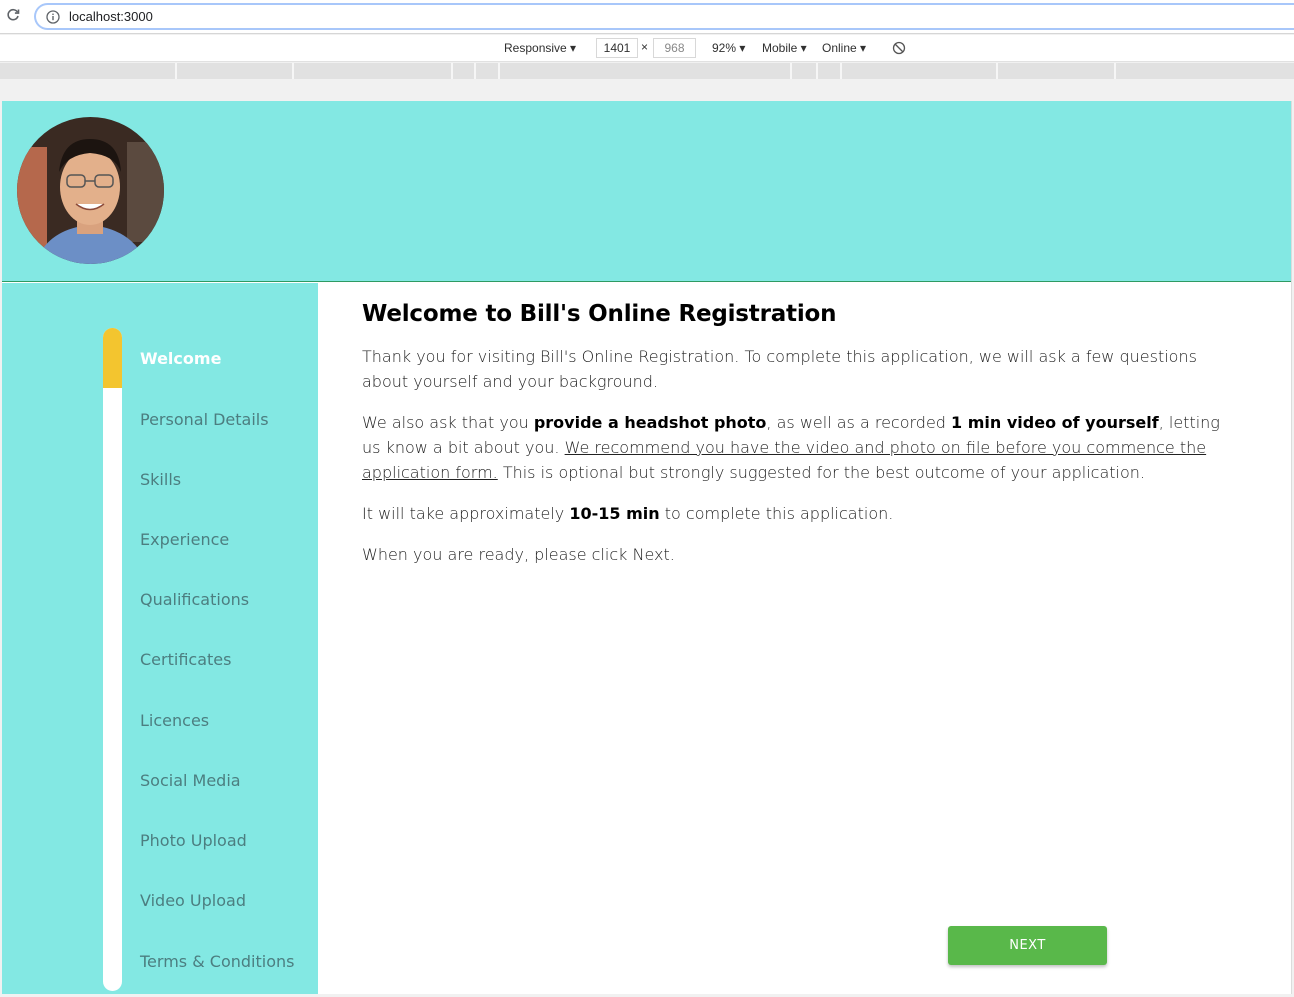 This screenshot has width=1294, height=997. What do you see at coordinates (193, 900) in the screenshot?
I see `nav-item-video-upload: Video Upload` at bounding box center [193, 900].